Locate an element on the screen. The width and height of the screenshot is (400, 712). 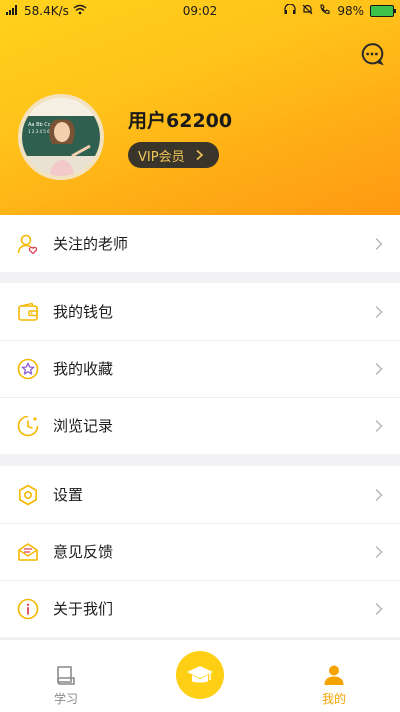
menu-item-label: 关注的老师 is located at coordinates (91, 244).